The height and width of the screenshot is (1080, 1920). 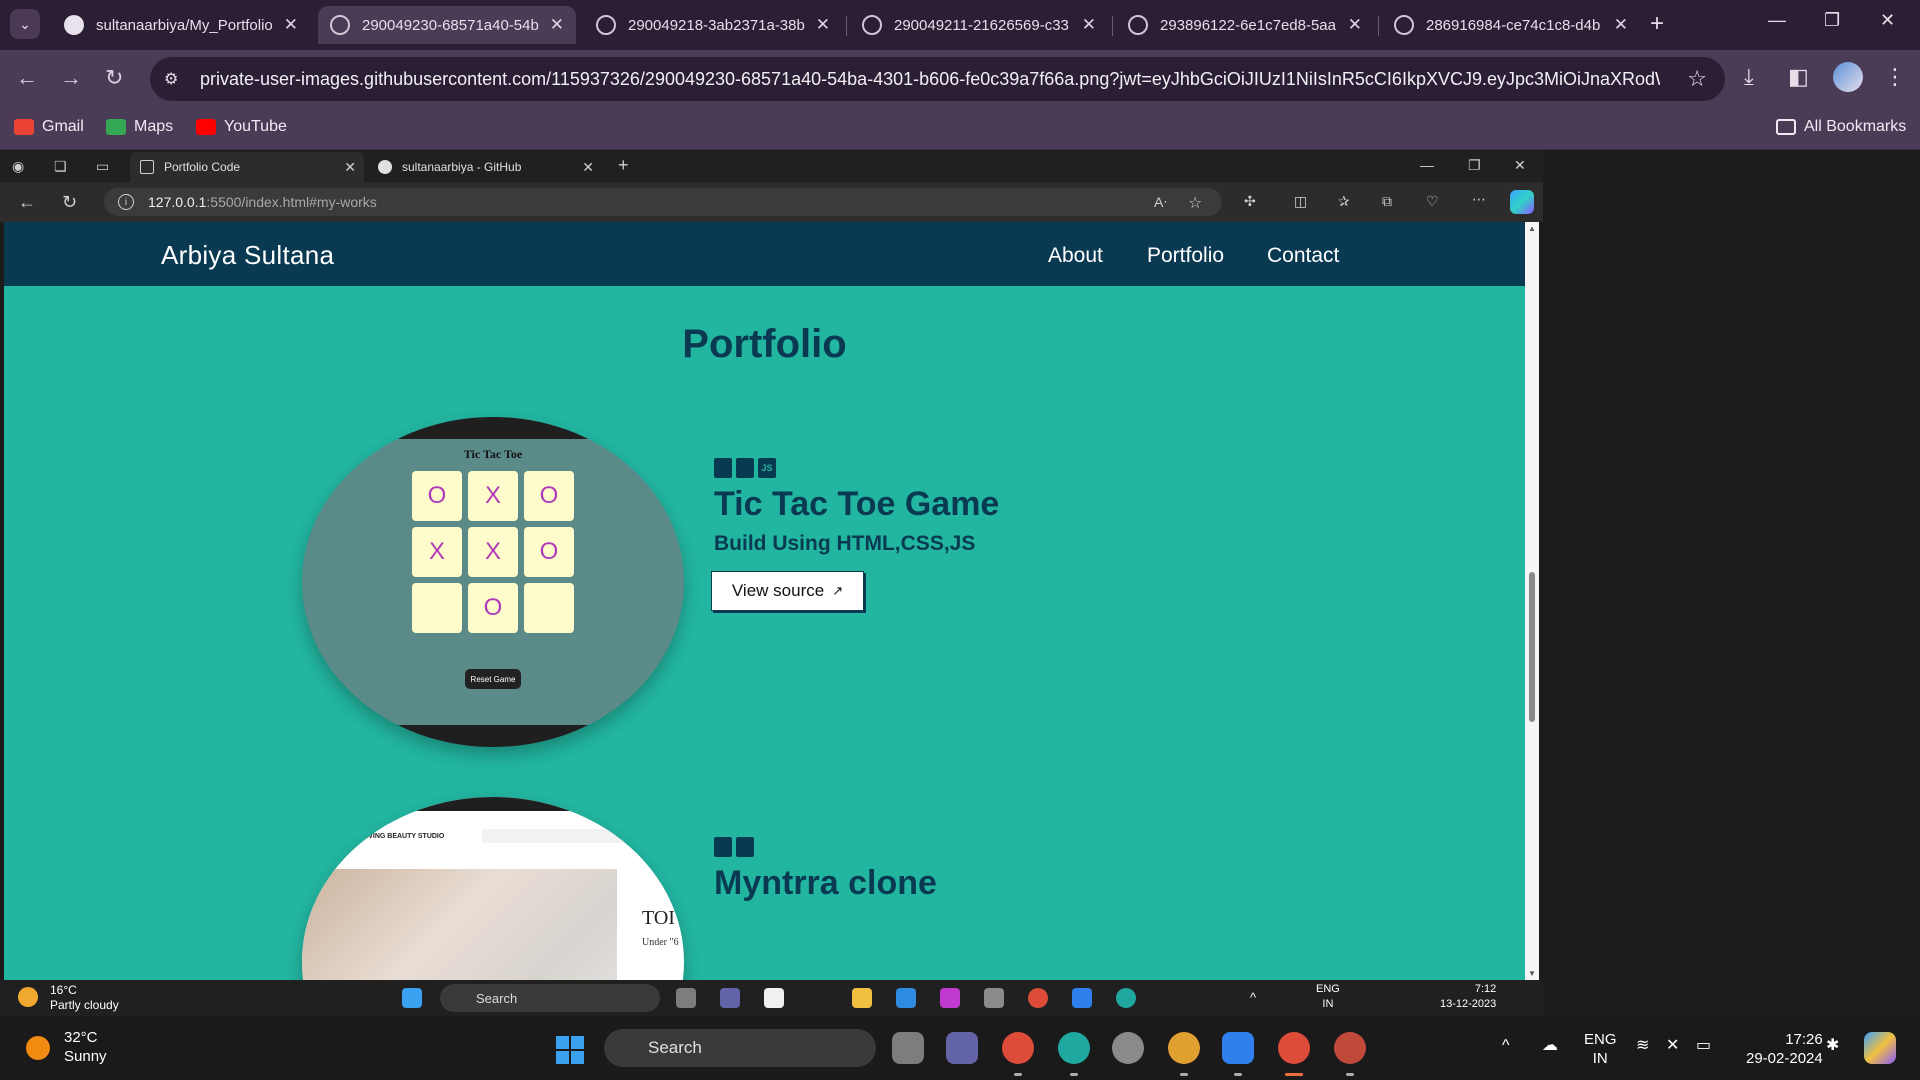 What do you see at coordinates (950, 998) in the screenshot?
I see `app-icon` at bounding box center [950, 998].